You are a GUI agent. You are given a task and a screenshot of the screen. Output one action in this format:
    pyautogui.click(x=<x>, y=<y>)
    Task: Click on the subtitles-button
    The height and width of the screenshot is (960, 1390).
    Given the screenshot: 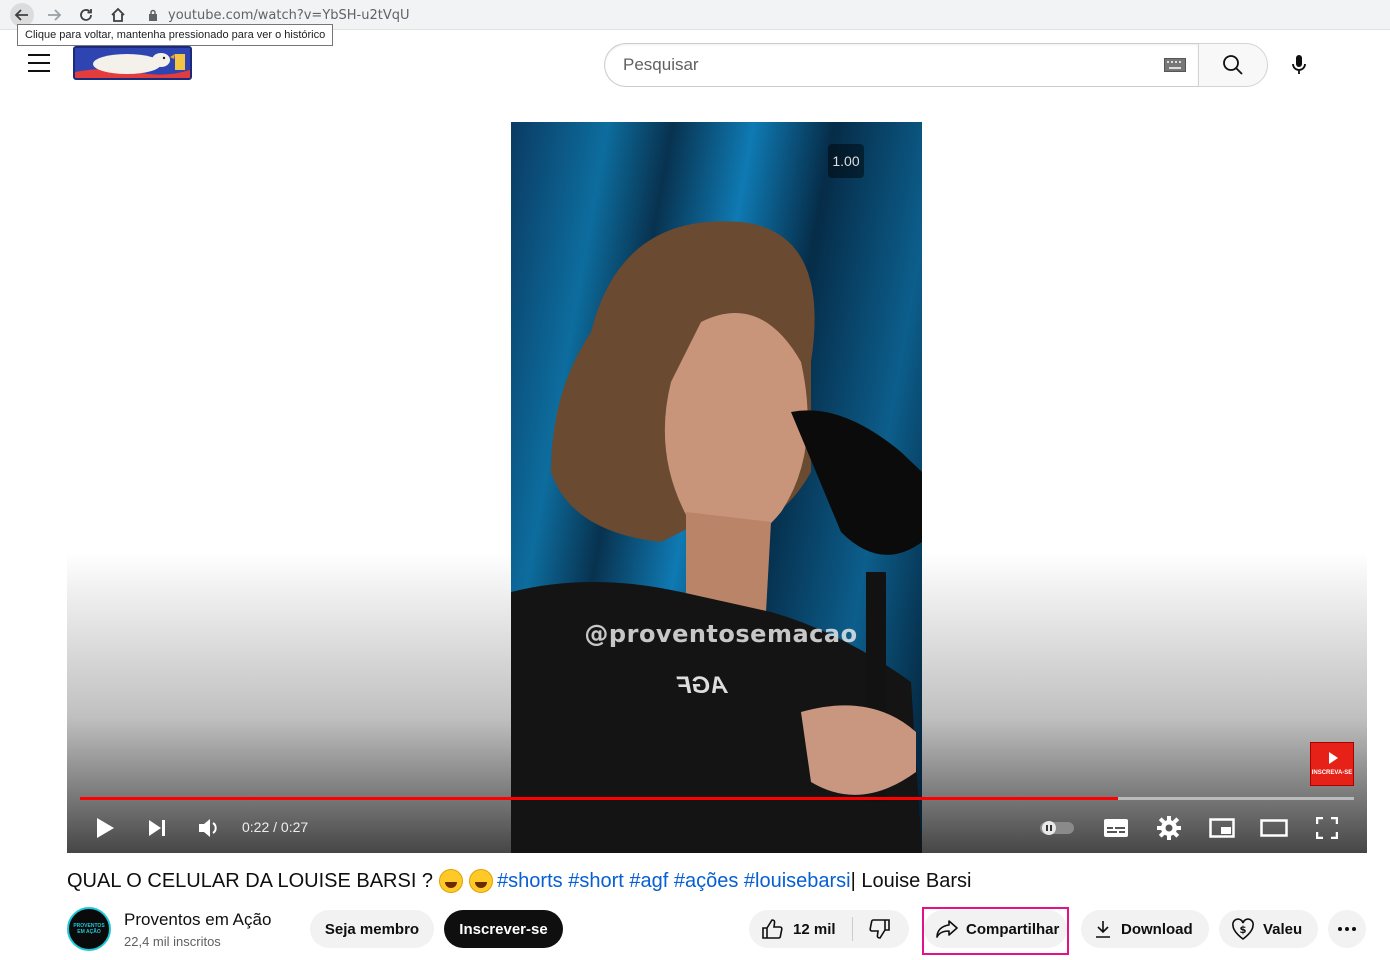 What is the action you would take?
    pyautogui.click(x=1116, y=828)
    